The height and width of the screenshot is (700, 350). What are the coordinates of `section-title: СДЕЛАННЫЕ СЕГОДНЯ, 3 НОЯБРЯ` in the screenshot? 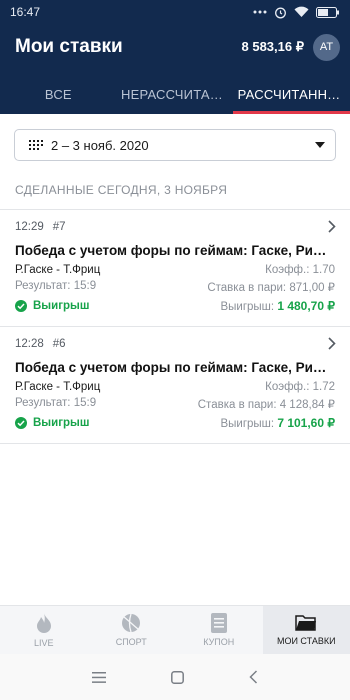 It's located at (121, 190).